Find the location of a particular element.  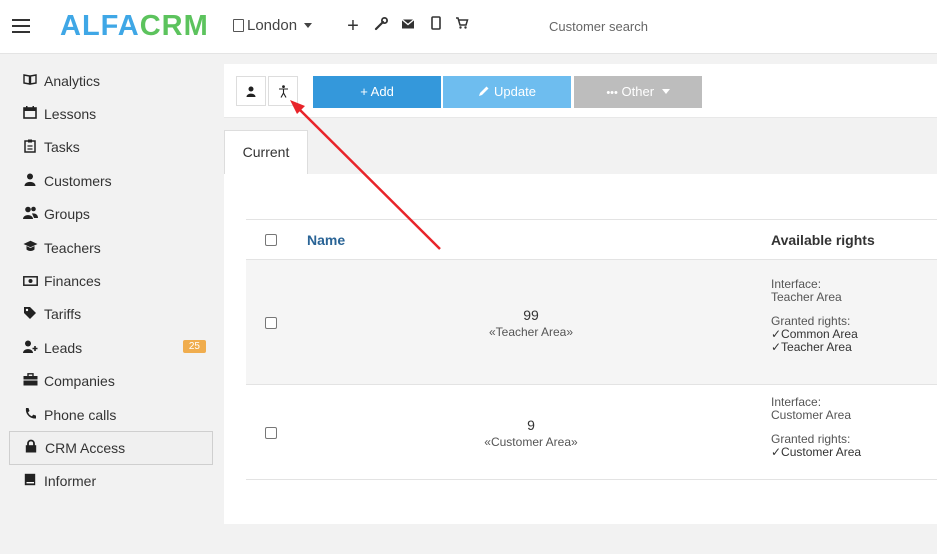

sidebar-item-customers: Customers is located at coordinates (112, 180).